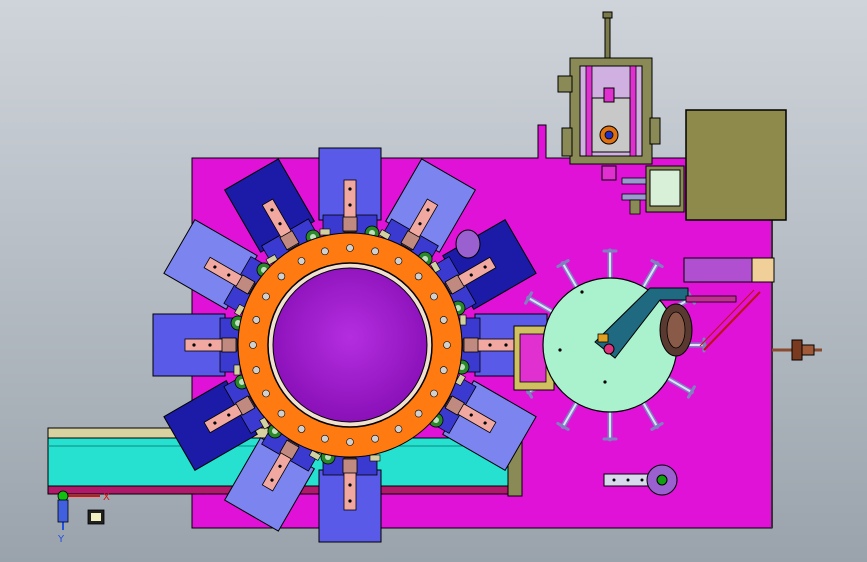 The height and width of the screenshot is (562, 867). I want to click on sensor-disc, so click(468, 244).